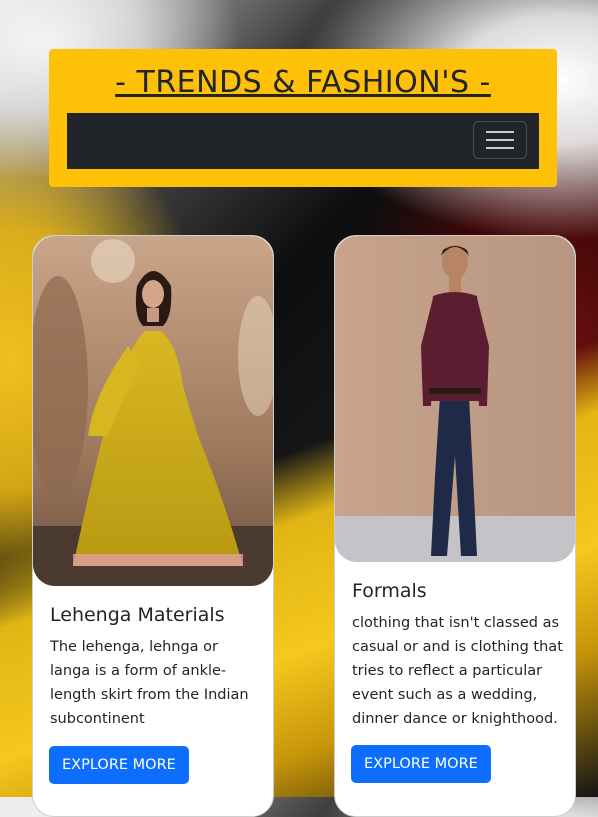  What do you see at coordinates (303, 141) in the screenshot?
I see `navbar` at bounding box center [303, 141].